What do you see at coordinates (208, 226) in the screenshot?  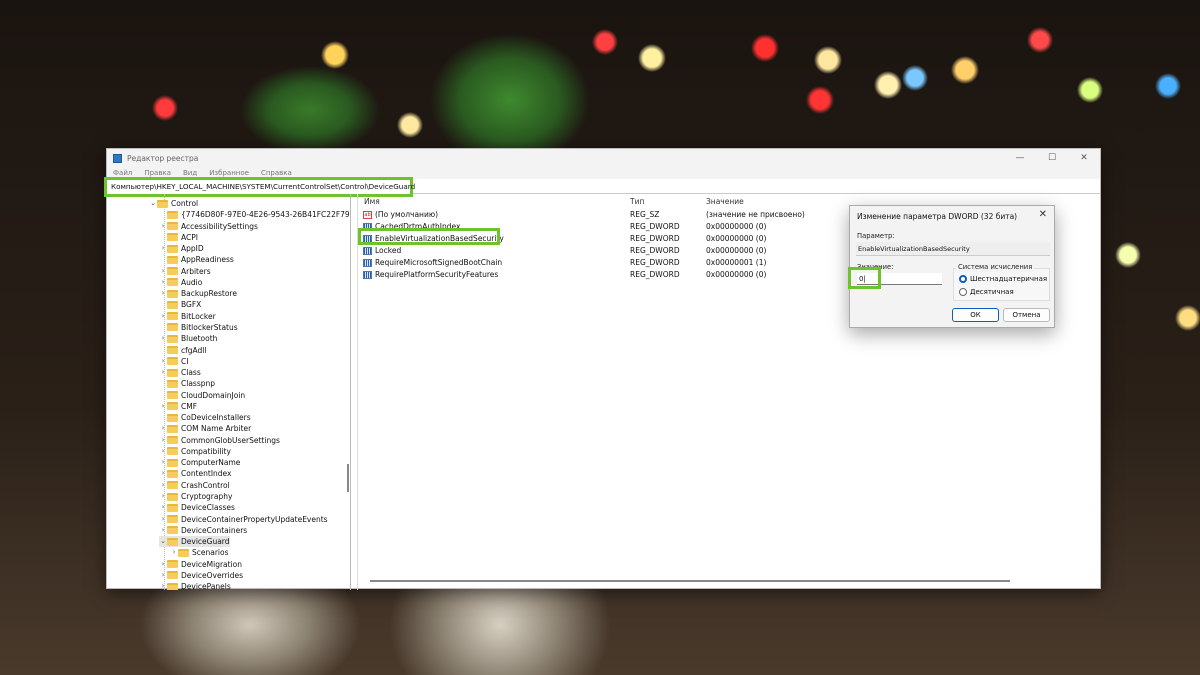 I see `tree-item: › AccessibilitySettings` at bounding box center [208, 226].